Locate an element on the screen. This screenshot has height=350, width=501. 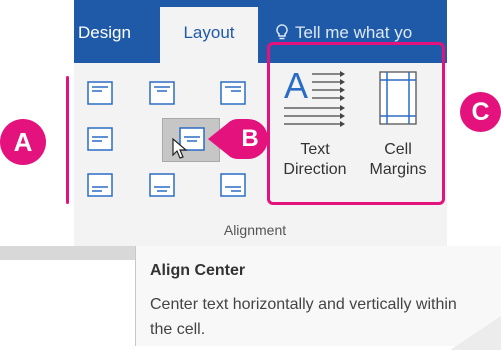
tell-me-text: Tell me what yo is located at coordinates (354, 32).